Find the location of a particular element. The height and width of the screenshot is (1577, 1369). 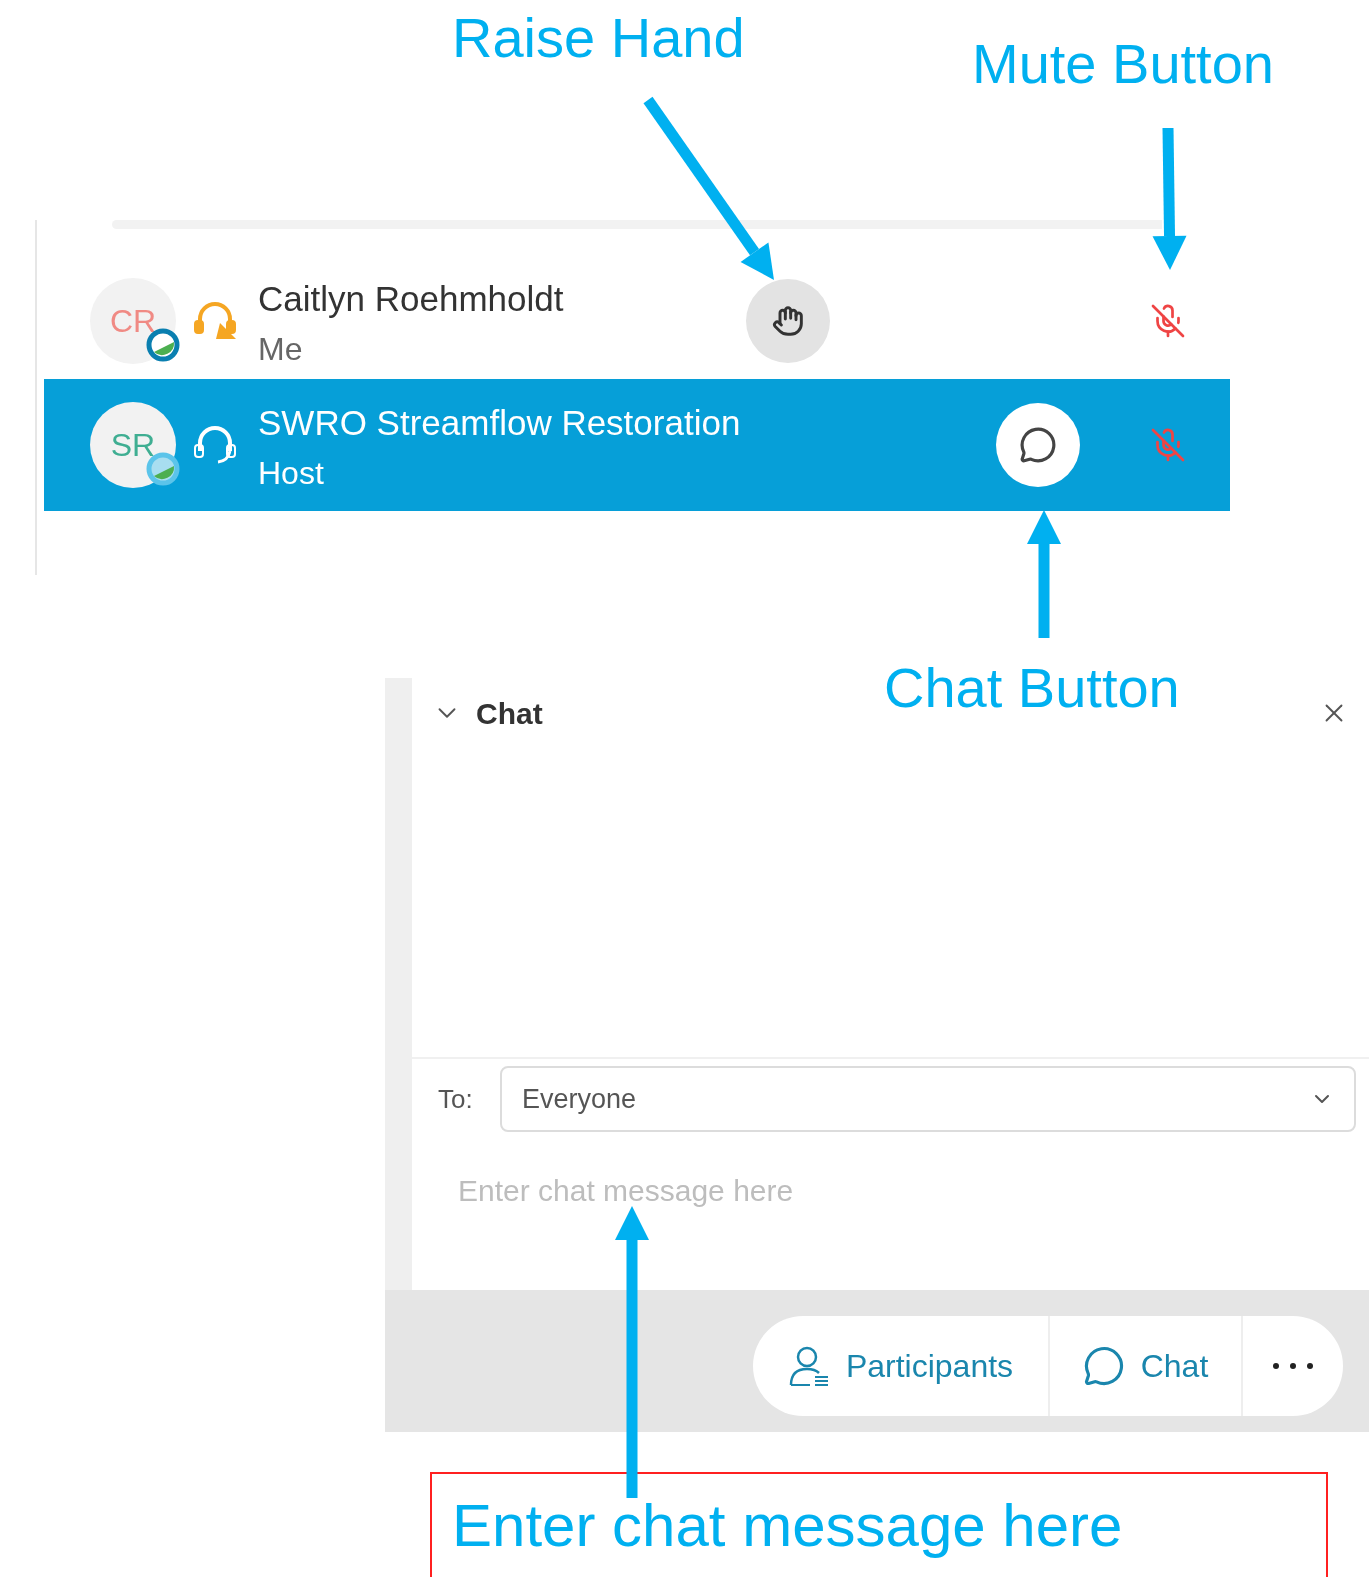

person-list-icon is located at coordinates (808, 1366).